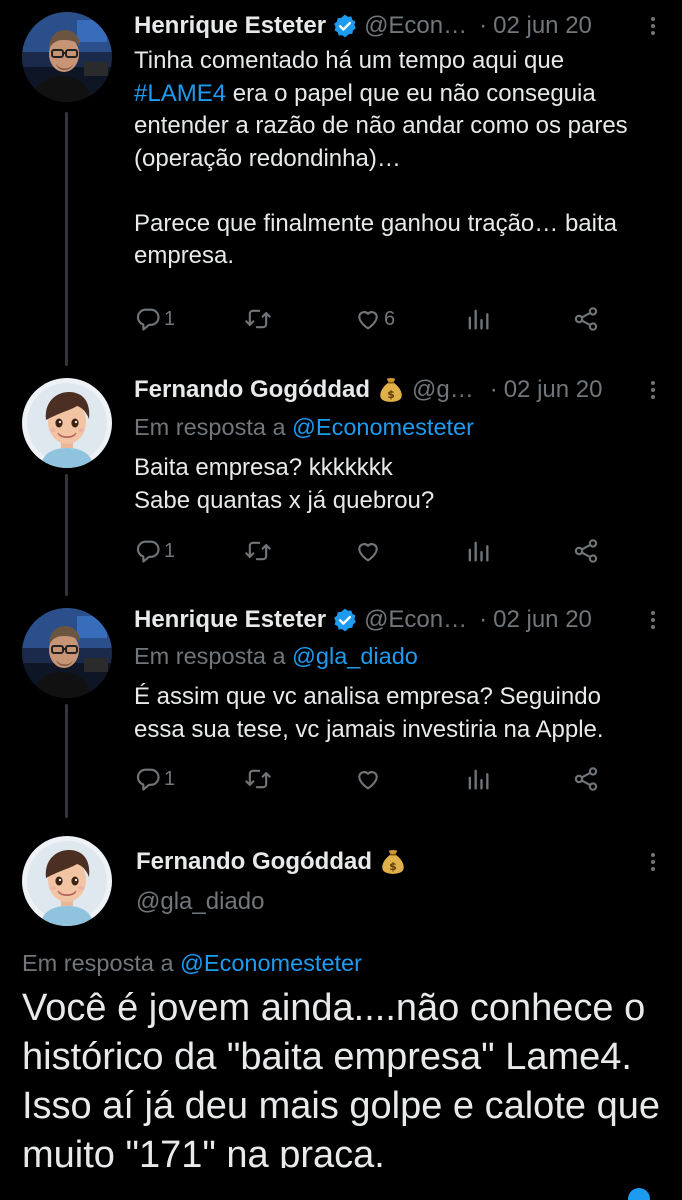 The height and width of the screenshot is (1200, 682). I want to click on text-line: histórico da "baita empresa" Lame4., so click(327, 1057).